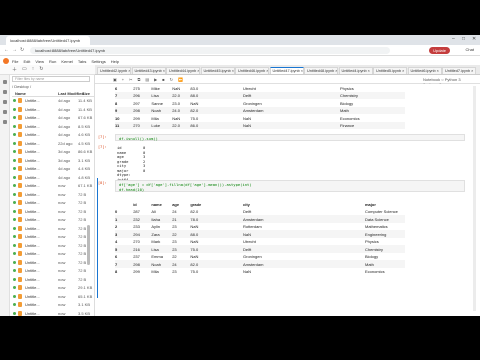 The width and height of the screenshot is (480, 360). What do you see at coordinates (6, 50) in the screenshot?
I see `back-icon: ←` at bounding box center [6, 50].